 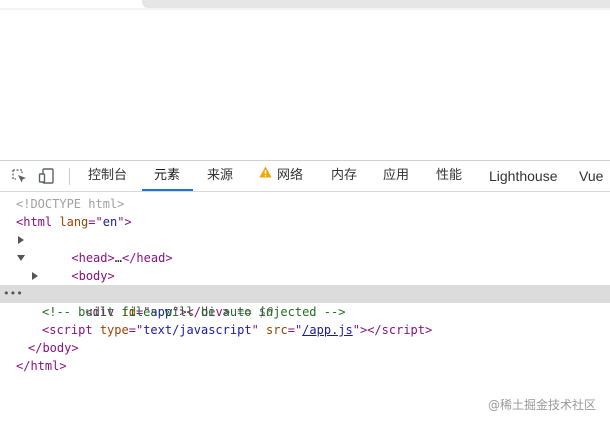 I want to click on tab-label: Lighthouse, so click(x=523, y=176).